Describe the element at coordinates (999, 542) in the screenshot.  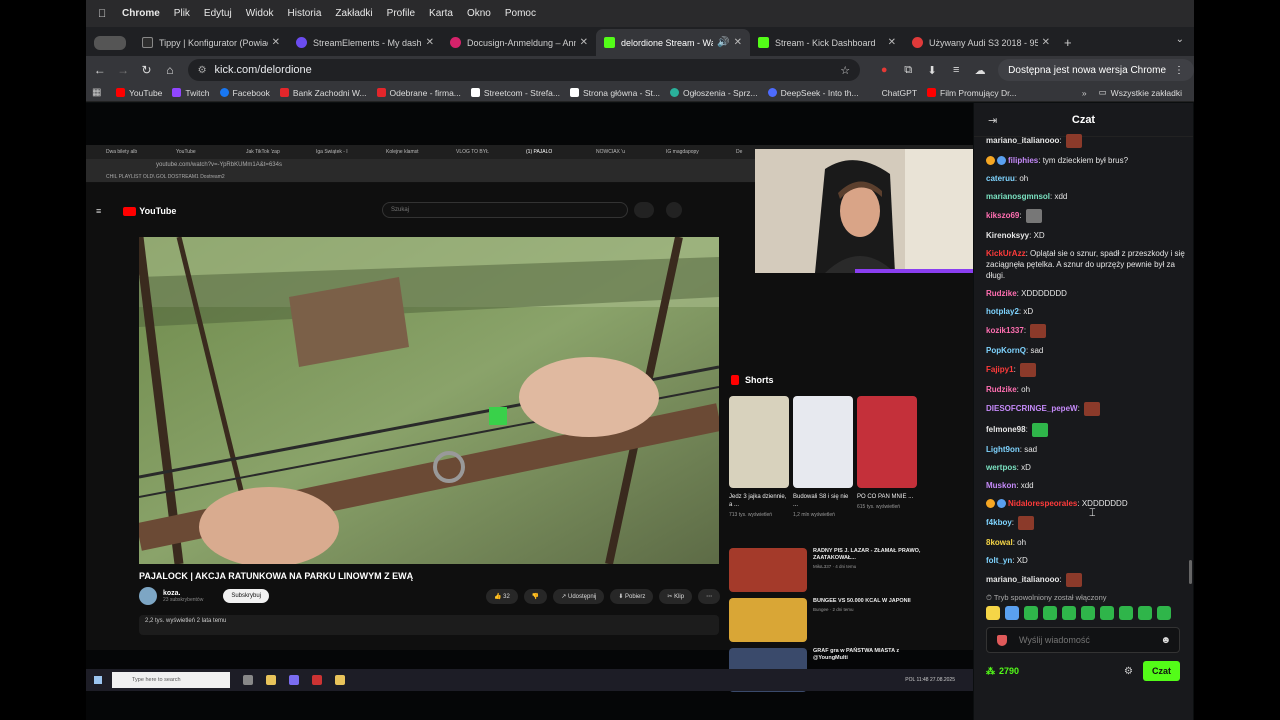
I see `chat-username: 8kowal` at that location.